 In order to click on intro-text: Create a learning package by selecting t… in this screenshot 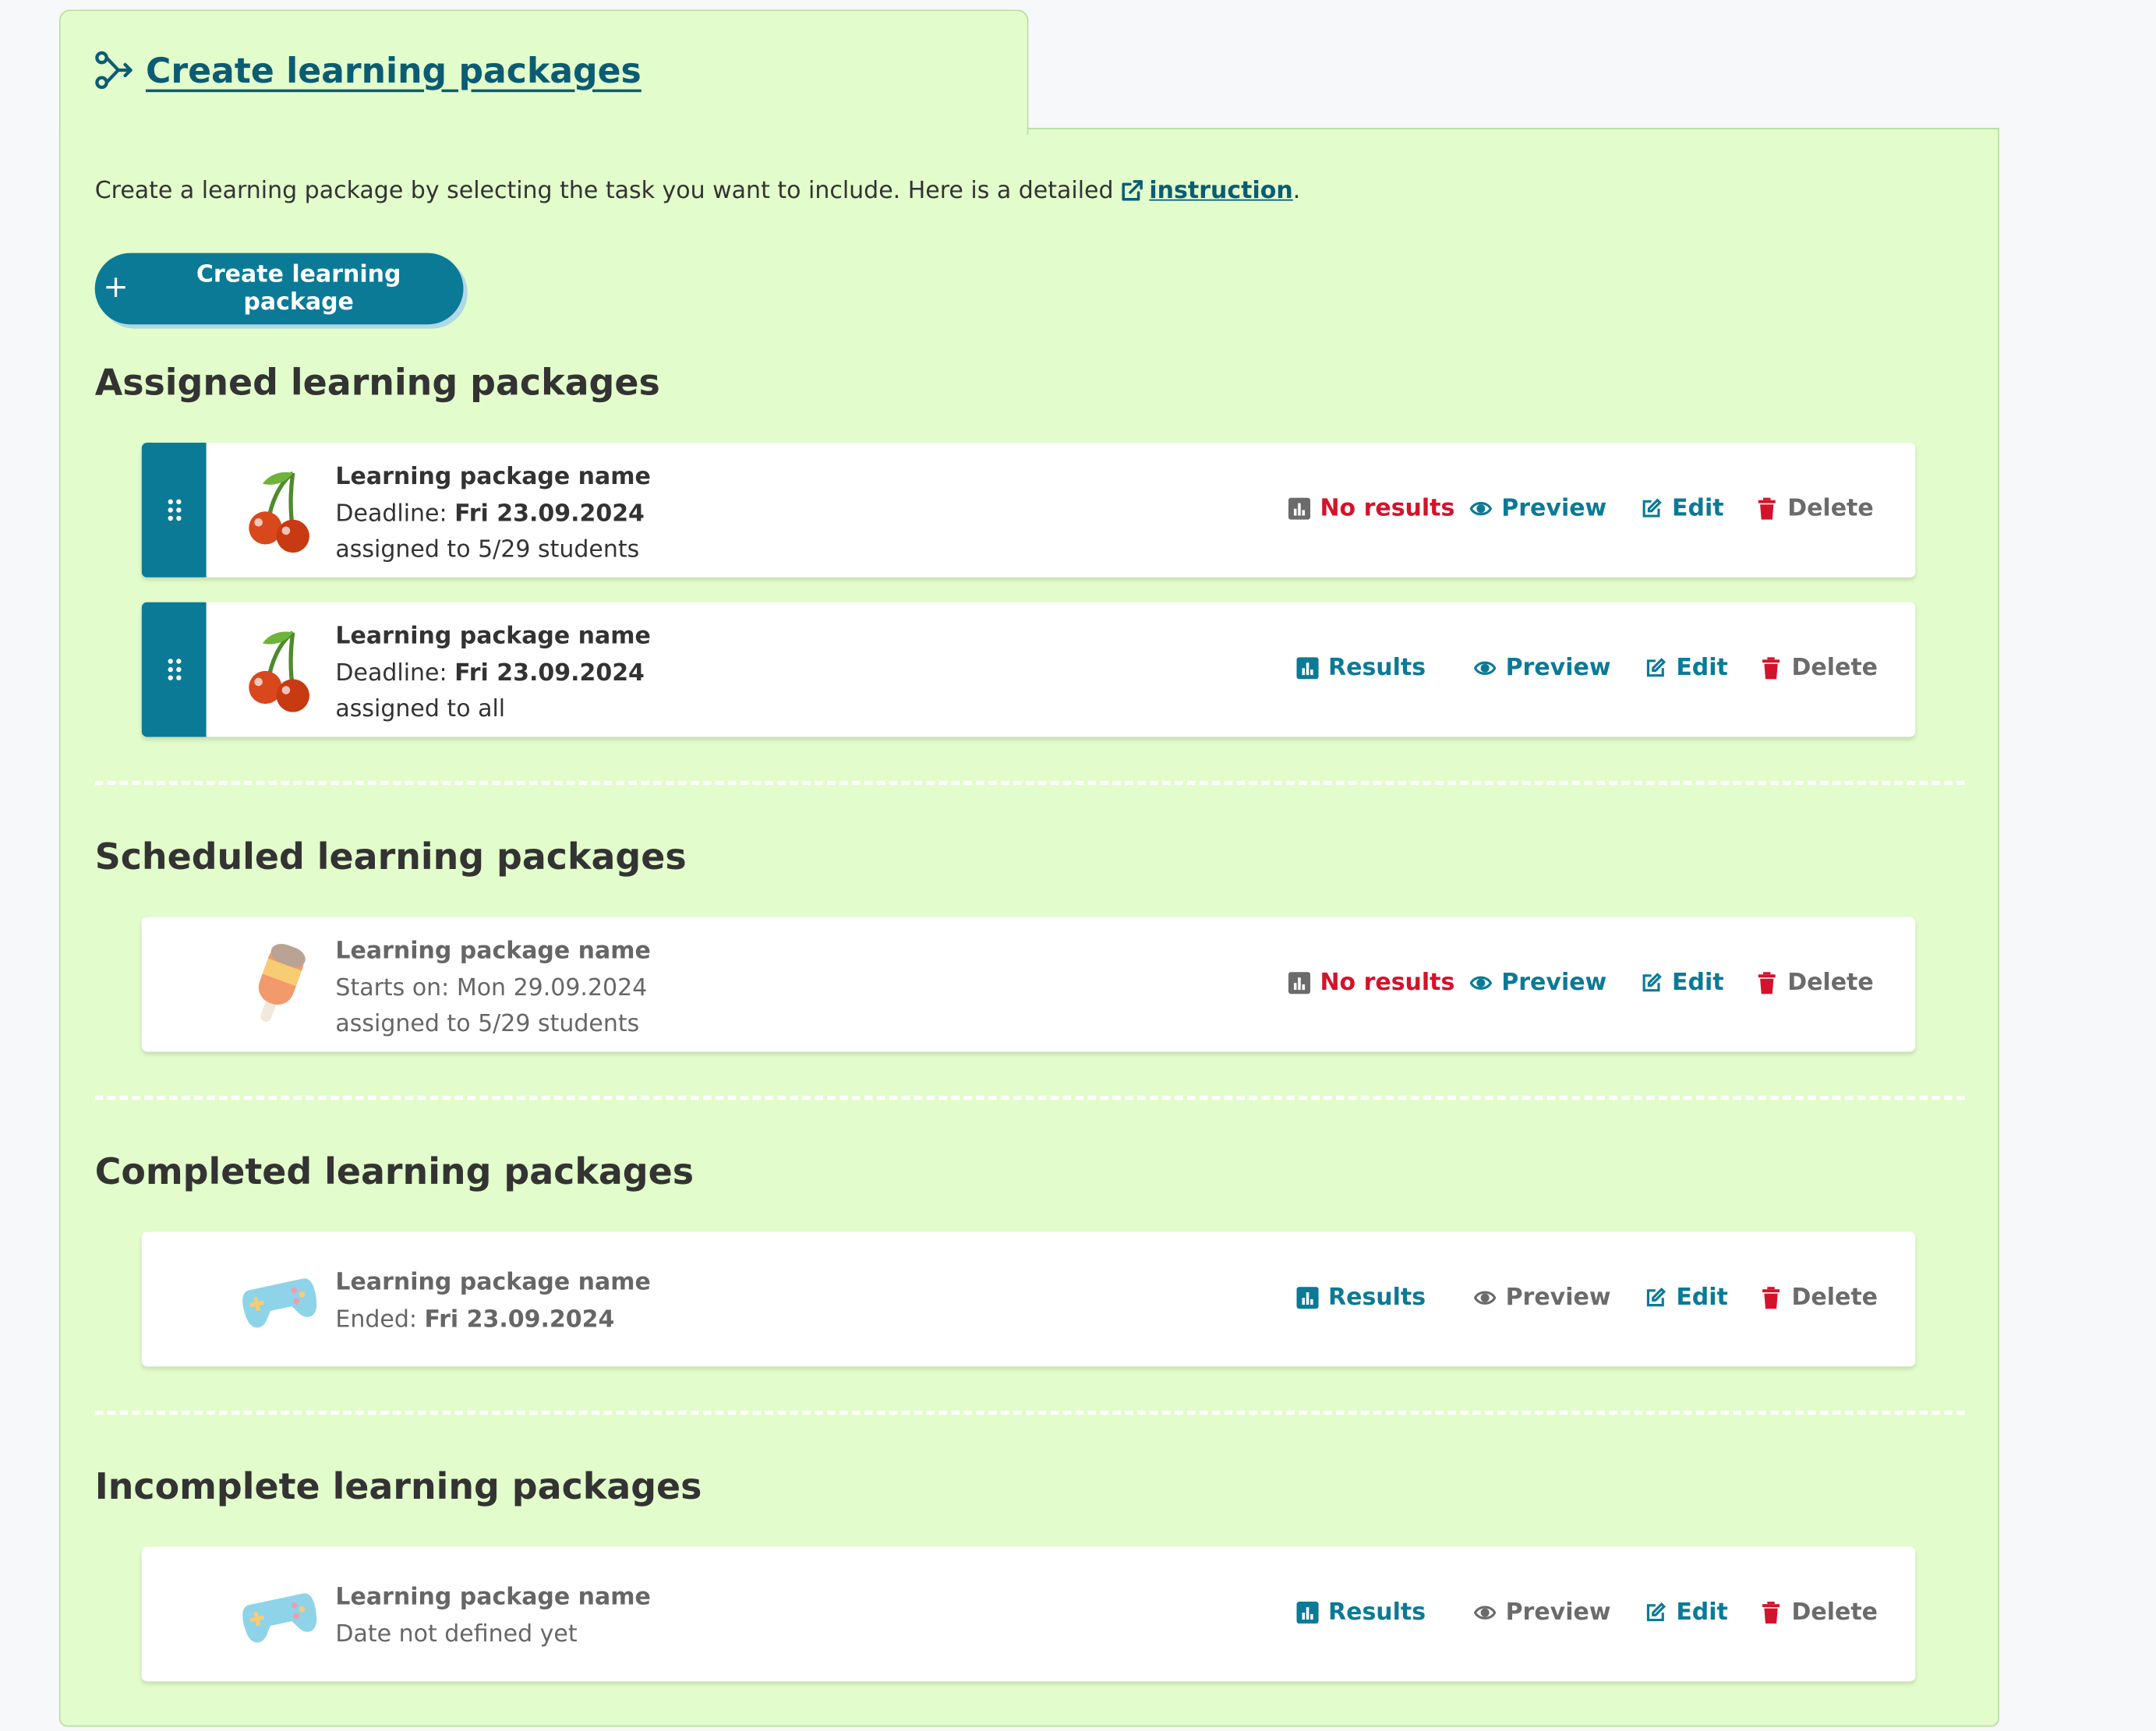, I will do `click(698, 191)`.